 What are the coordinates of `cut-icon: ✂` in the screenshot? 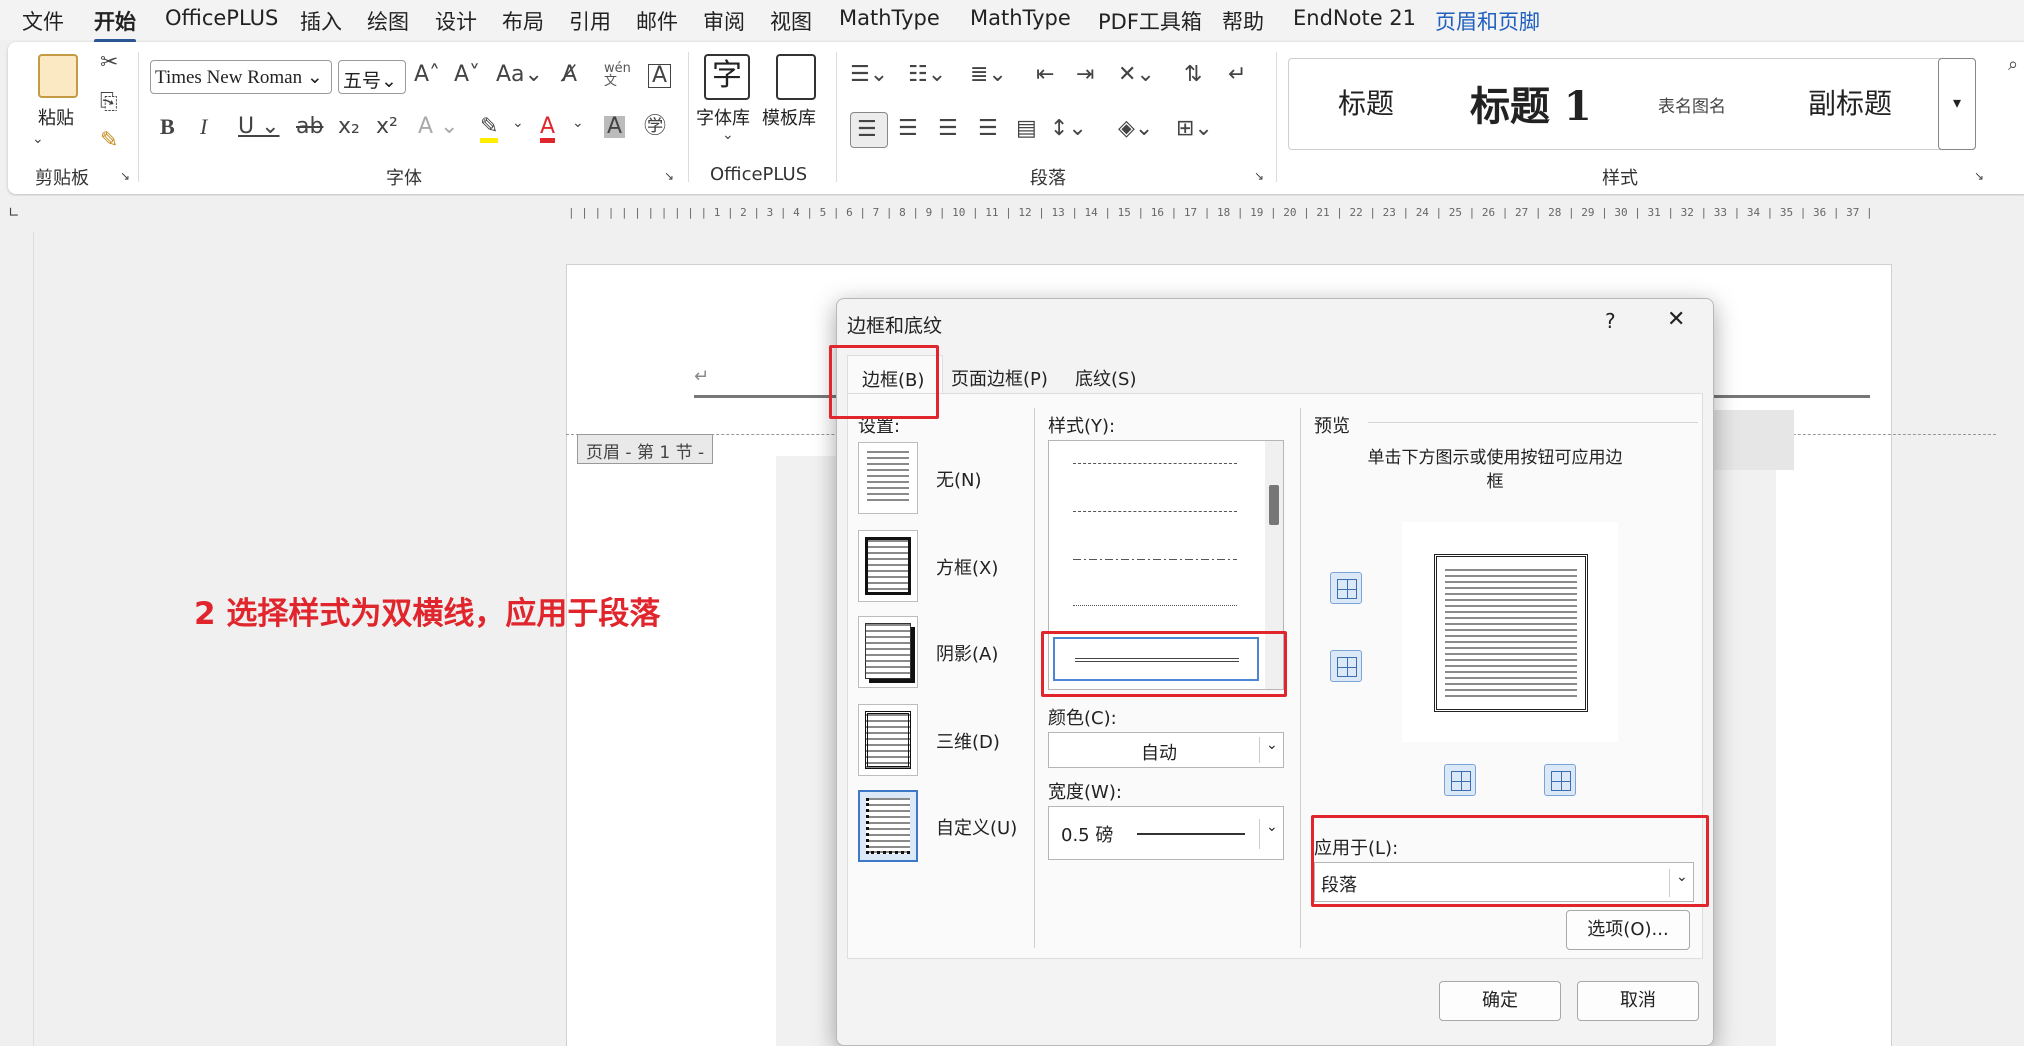 It's located at (109, 63).